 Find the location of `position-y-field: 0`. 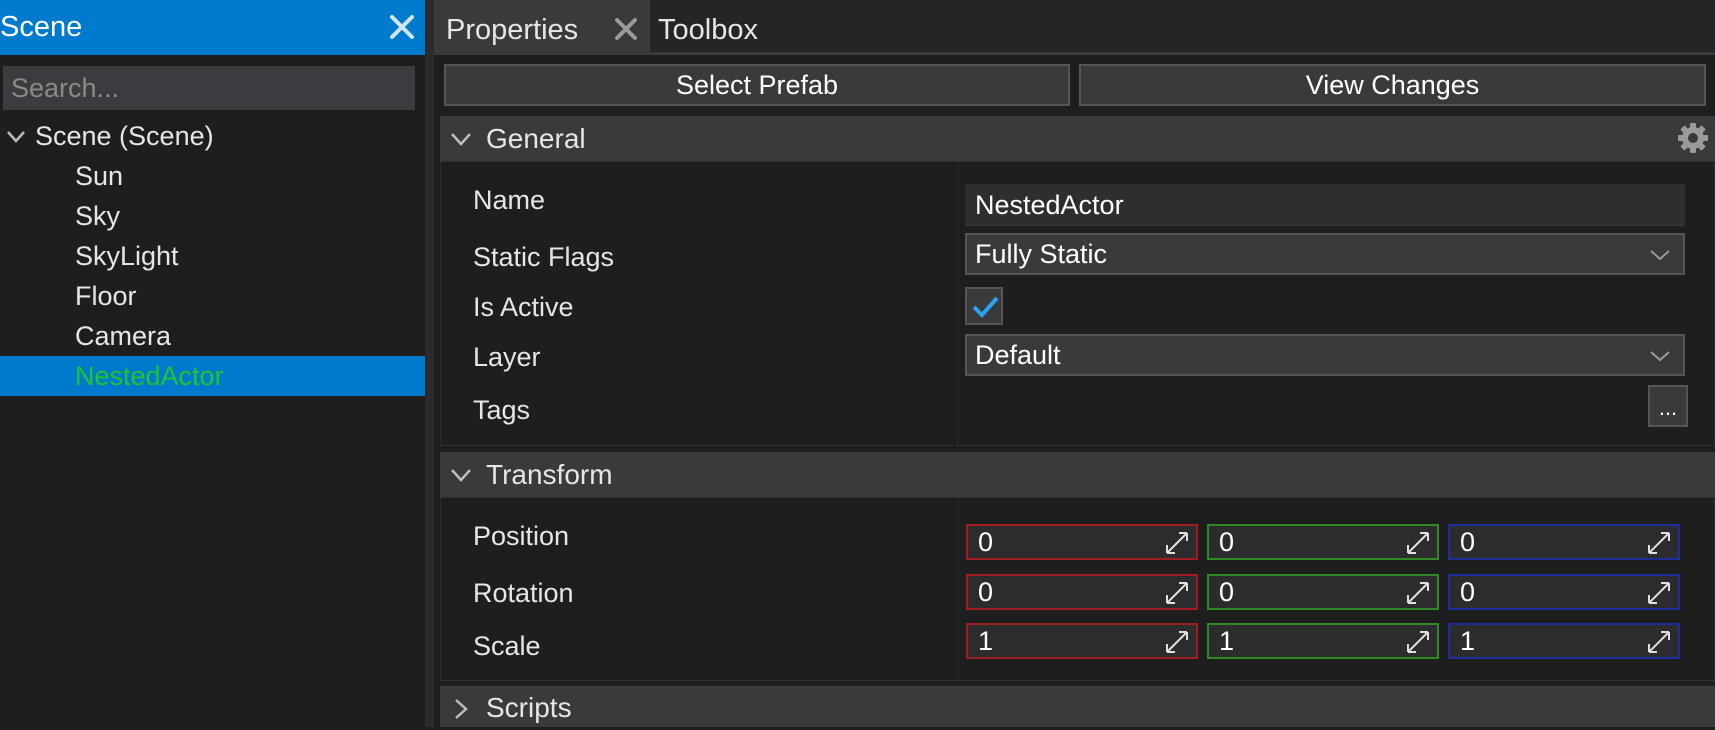

position-y-field: 0 is located at coordinates (1323, 542).